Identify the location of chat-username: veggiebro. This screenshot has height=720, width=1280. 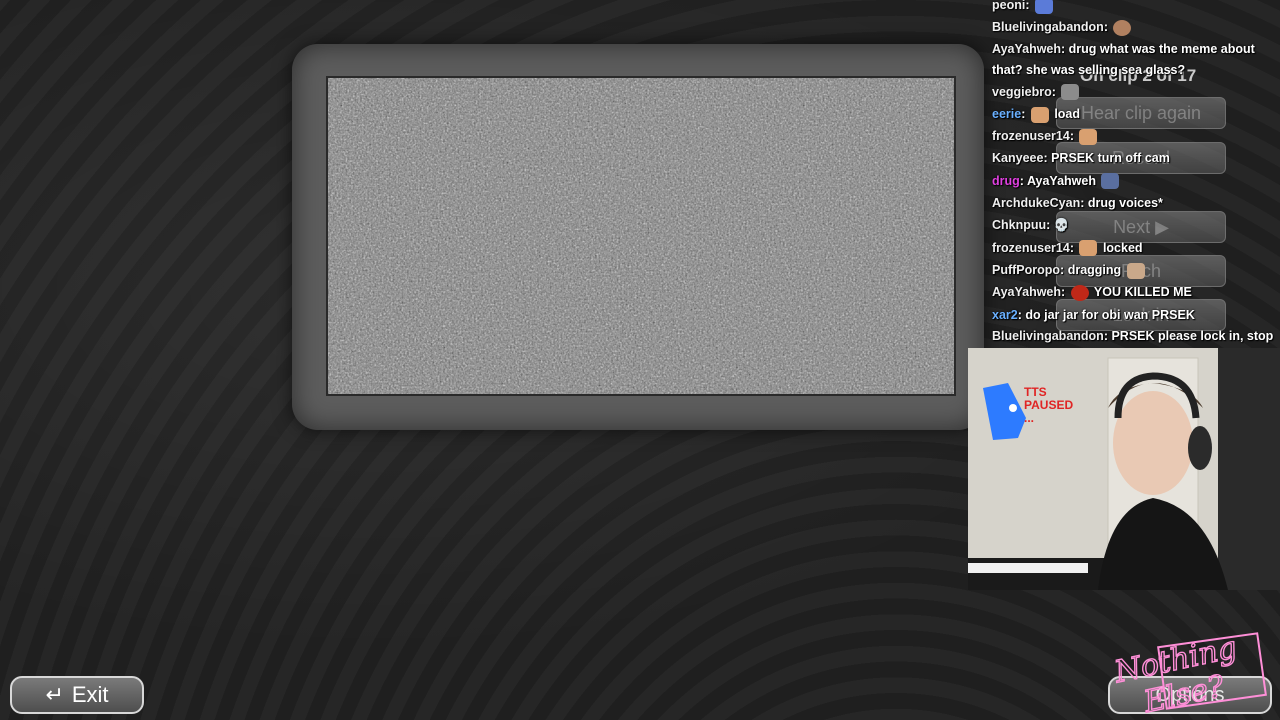
(1022, 91).